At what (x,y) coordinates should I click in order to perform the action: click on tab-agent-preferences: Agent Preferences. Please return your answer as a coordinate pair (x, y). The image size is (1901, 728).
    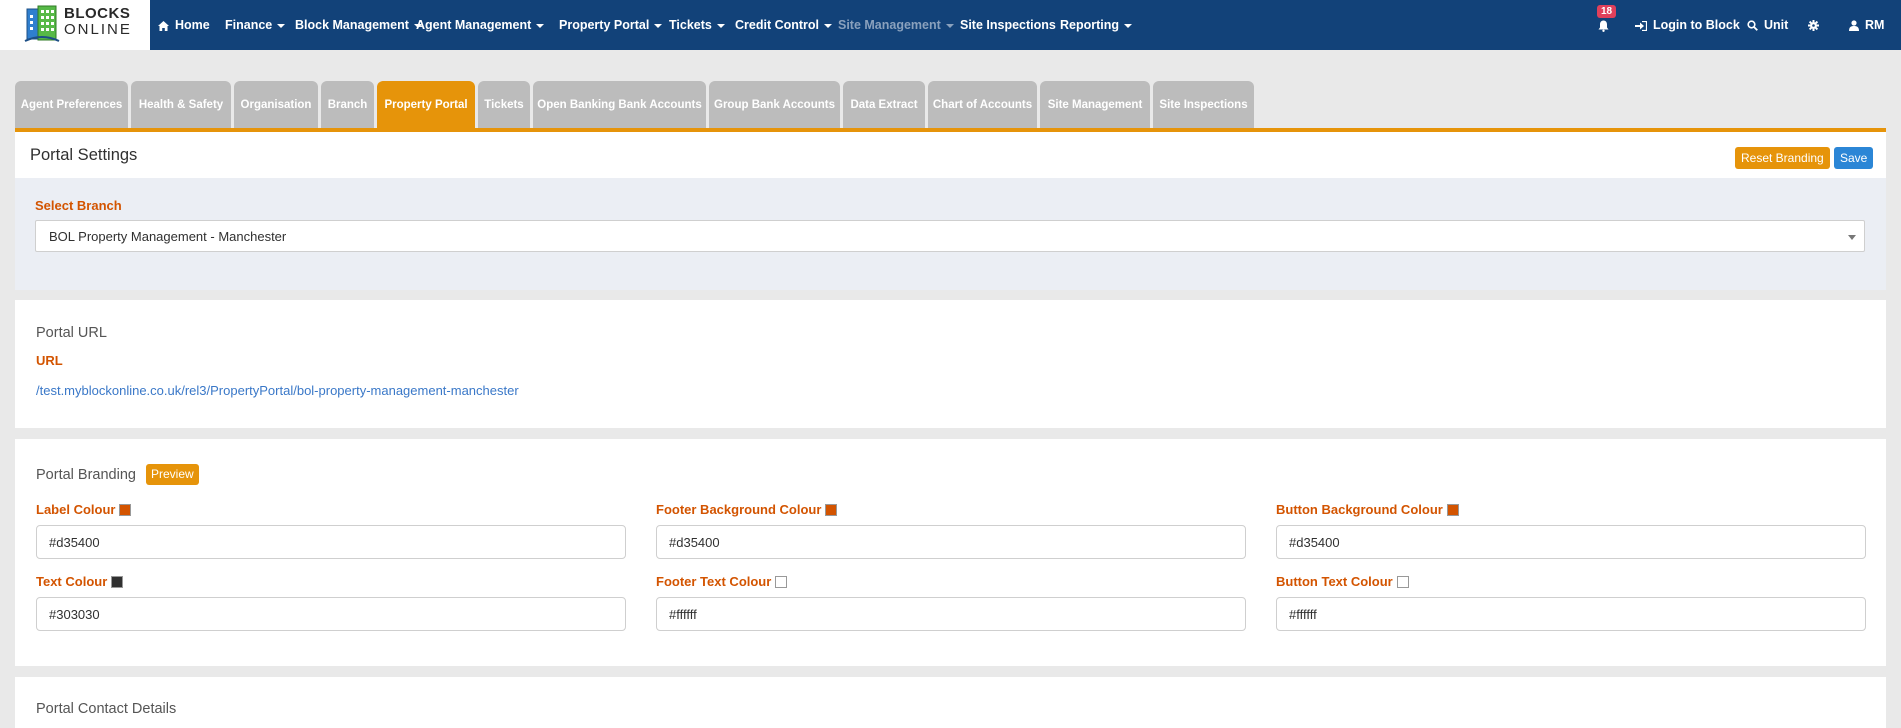
    Looking at the image, I should click on (71, 105).